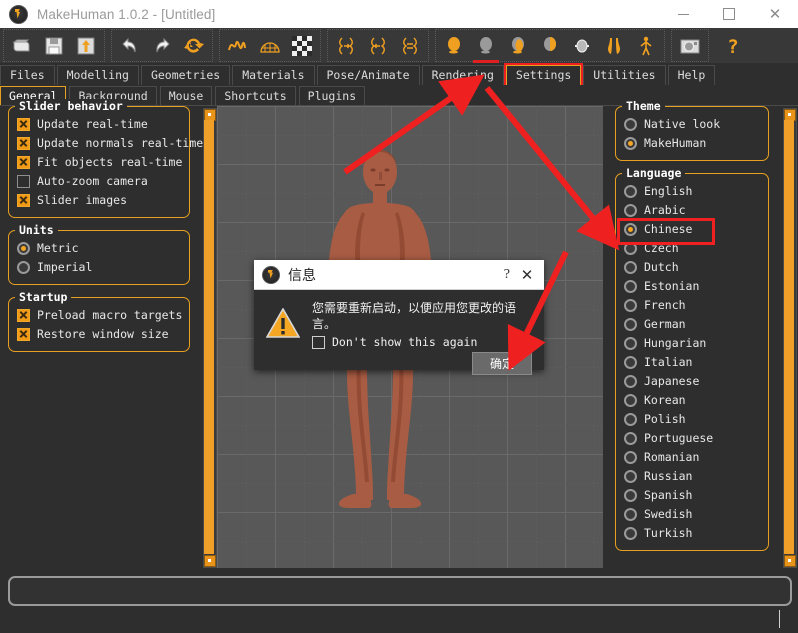  Describe the element at coordinates (23, 162) in the screenshot. I see `checkbox-icon` at that location.